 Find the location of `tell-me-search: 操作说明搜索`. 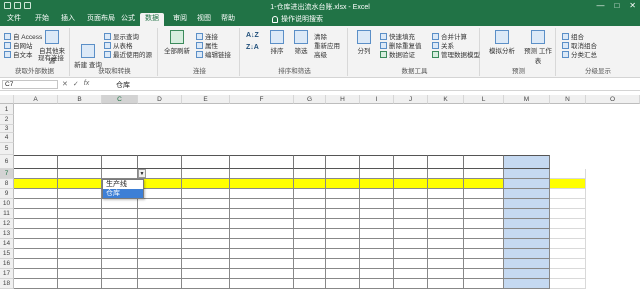

tell-me-search: 操作说明搜索 is located at coordinates (297, 19).